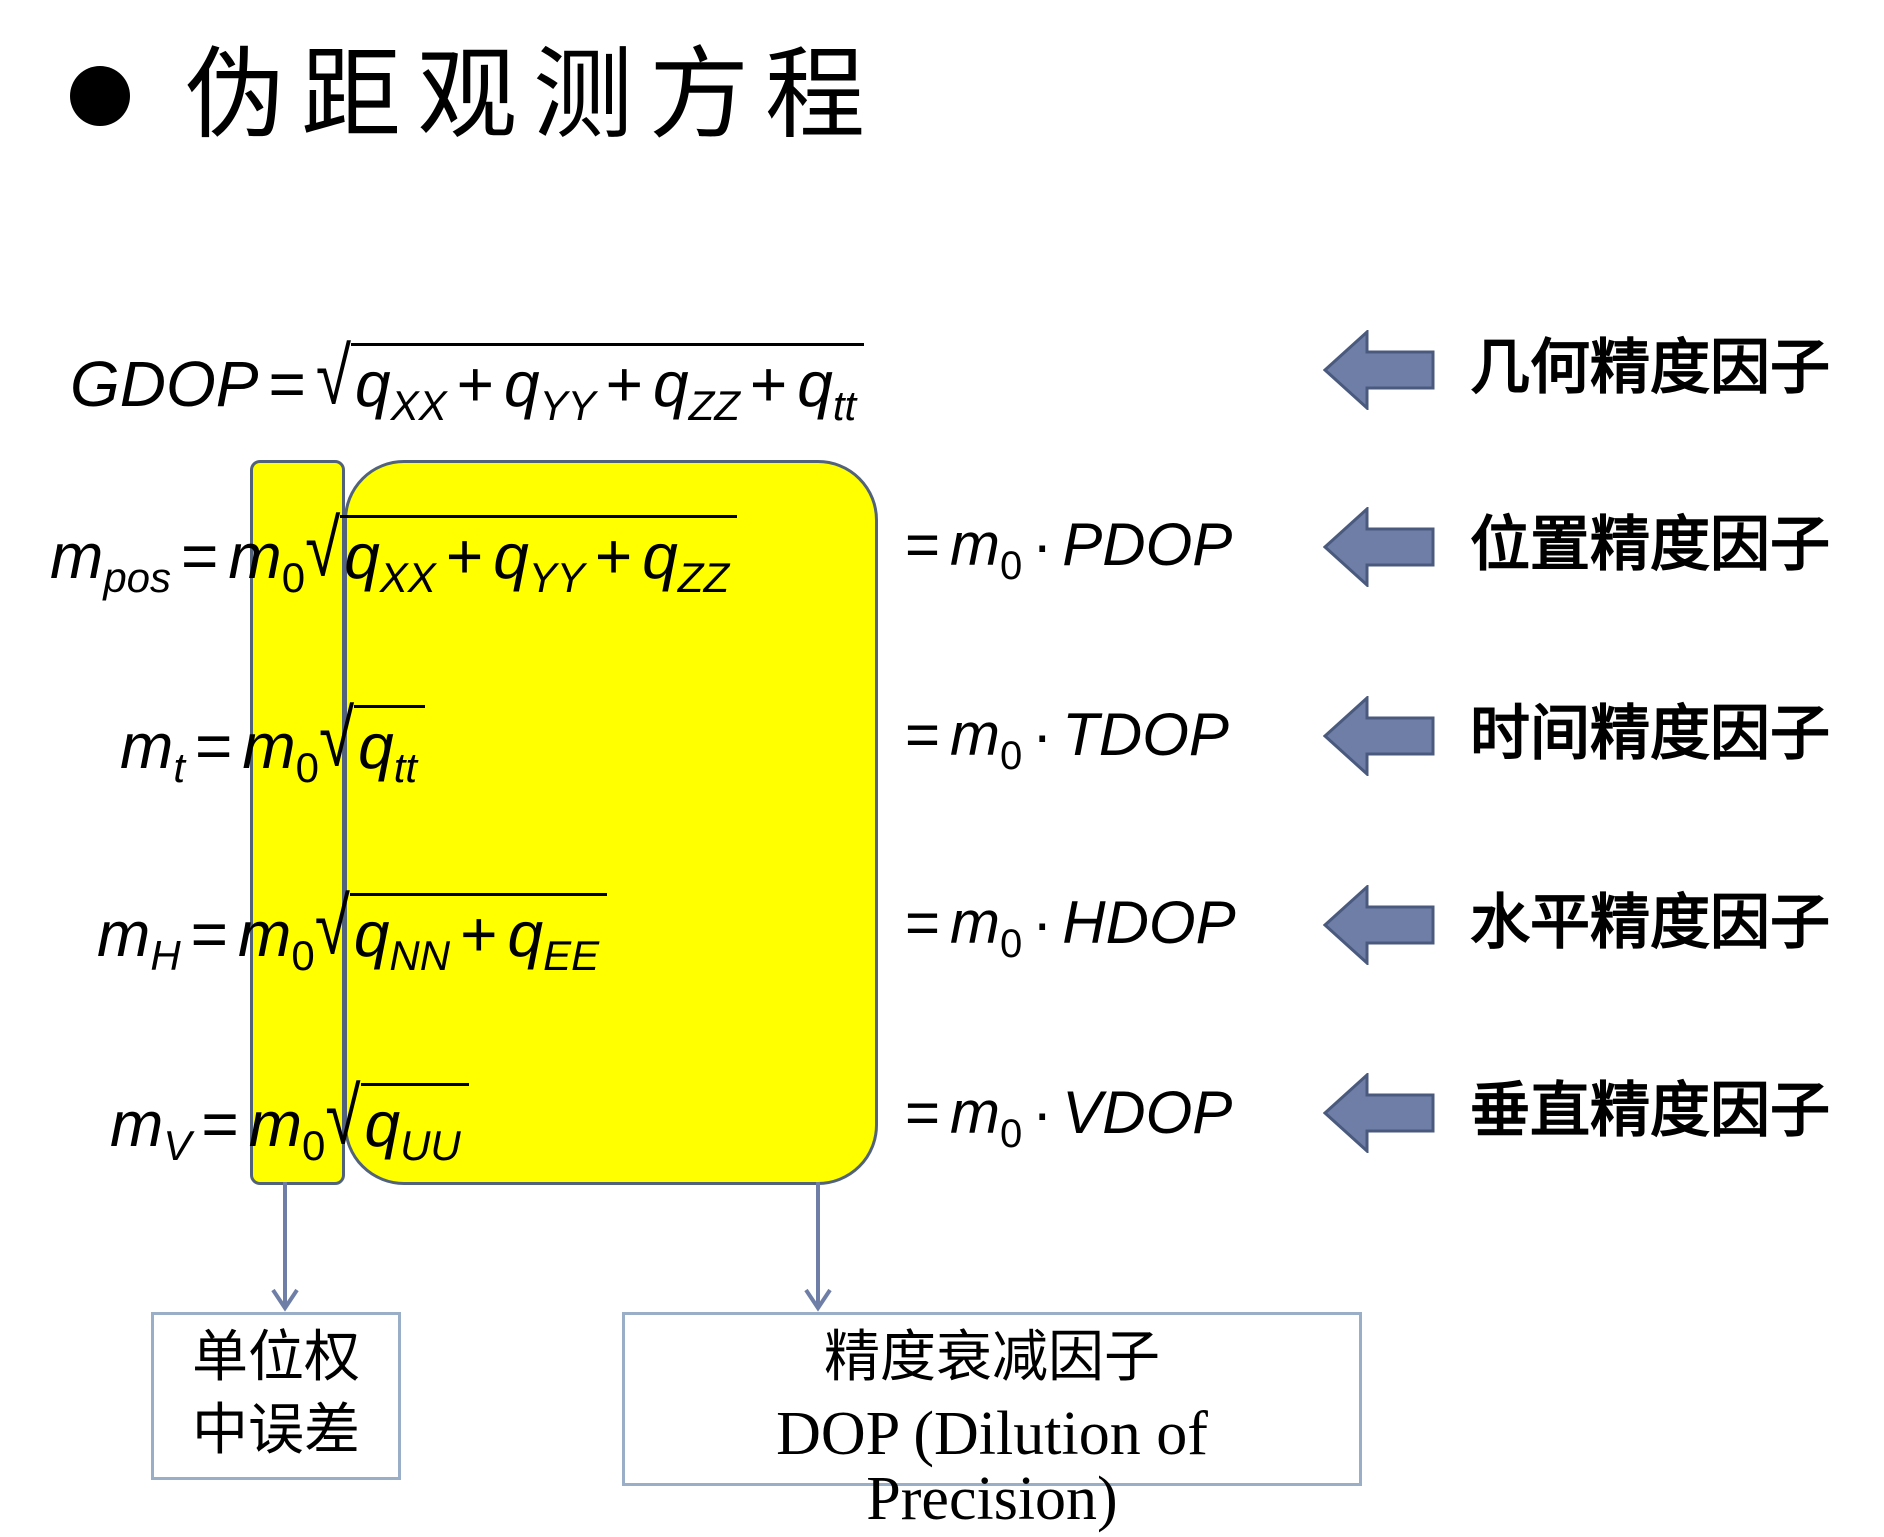 The height and width of the screenshot is (1537, 1884). What do you see at coordinates (533, 94) in the screenshot?
I see `page-title: 伪距观测方程` at bounding box center [533, 94].